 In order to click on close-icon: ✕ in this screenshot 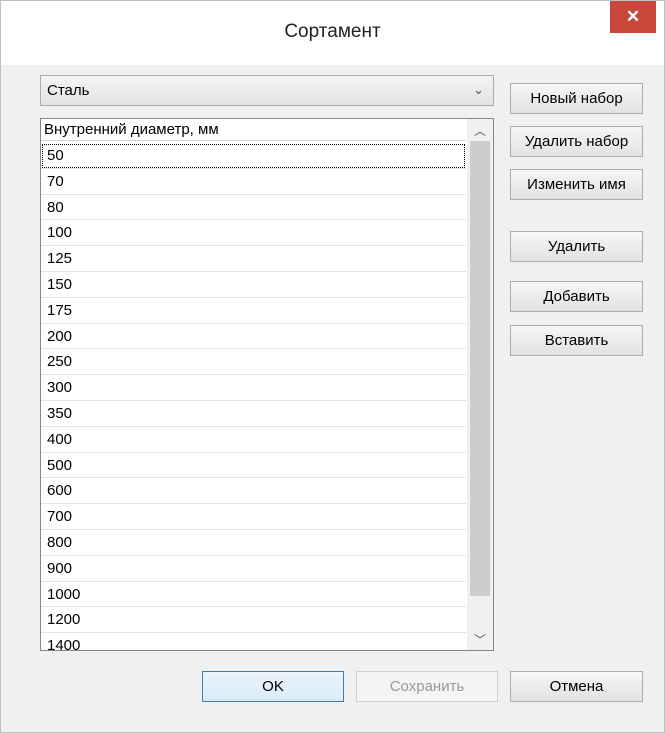, I will do `click(633, 16)`.